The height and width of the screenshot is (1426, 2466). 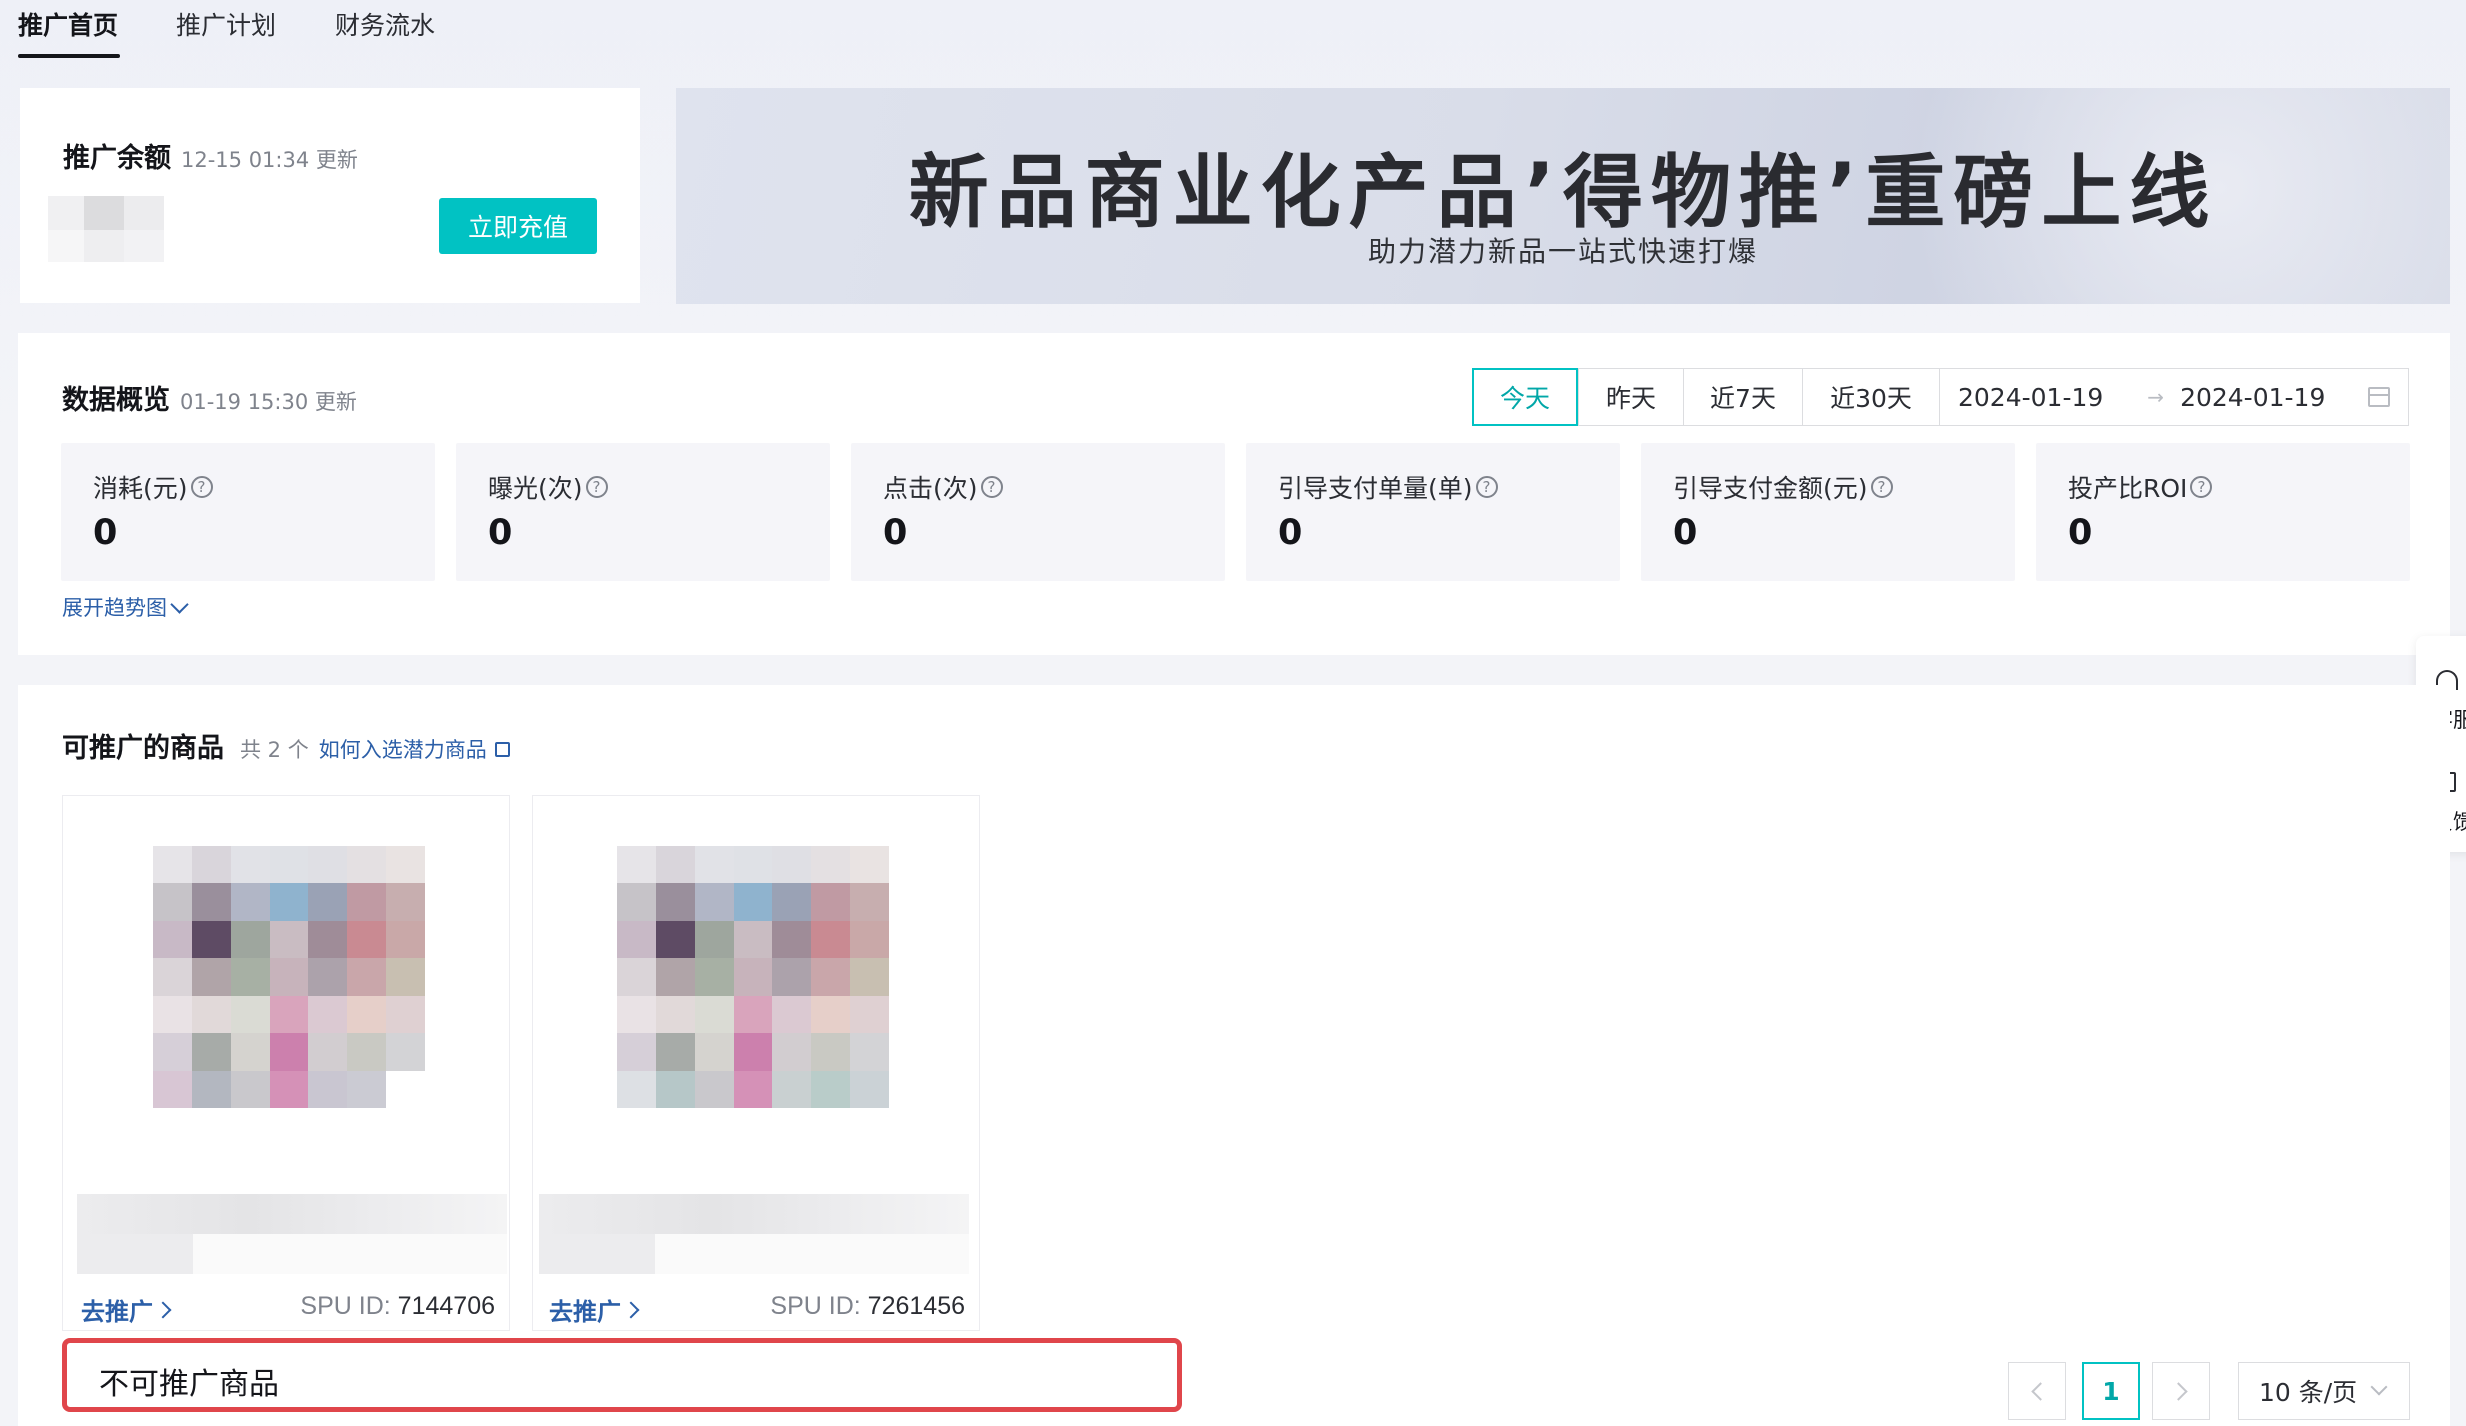 I want to click on products-title: 可推广的商品, so click(x=143, y=748).